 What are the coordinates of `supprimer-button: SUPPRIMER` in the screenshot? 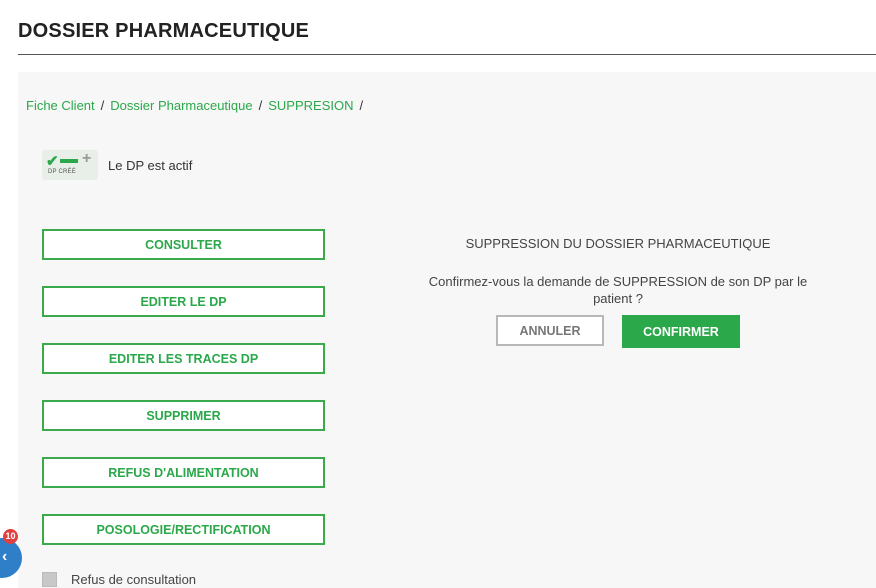 It's located at (183, 415).